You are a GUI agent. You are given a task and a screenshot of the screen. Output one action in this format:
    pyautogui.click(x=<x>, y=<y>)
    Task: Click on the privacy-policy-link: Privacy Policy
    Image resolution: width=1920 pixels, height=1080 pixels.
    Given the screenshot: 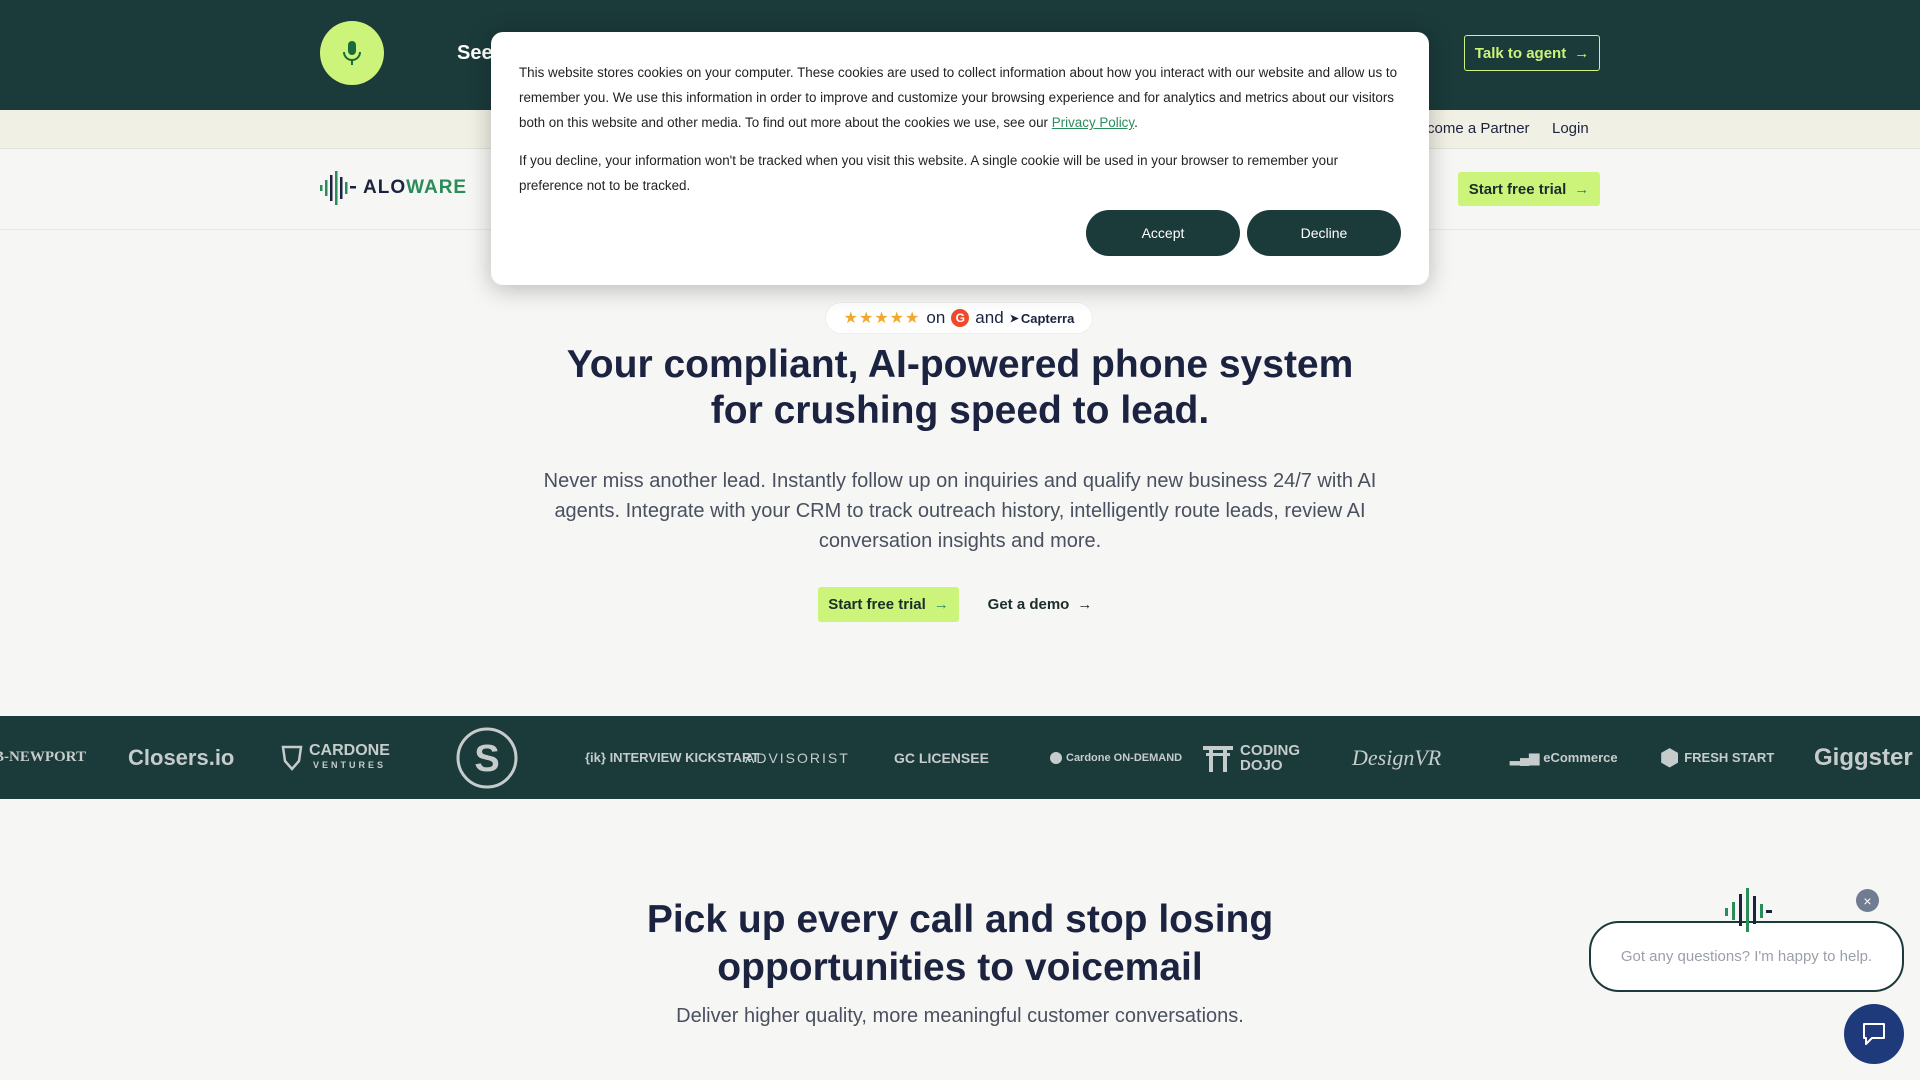 What is the action you would take?
    pyautogui.click(x=1093, y=122)
    